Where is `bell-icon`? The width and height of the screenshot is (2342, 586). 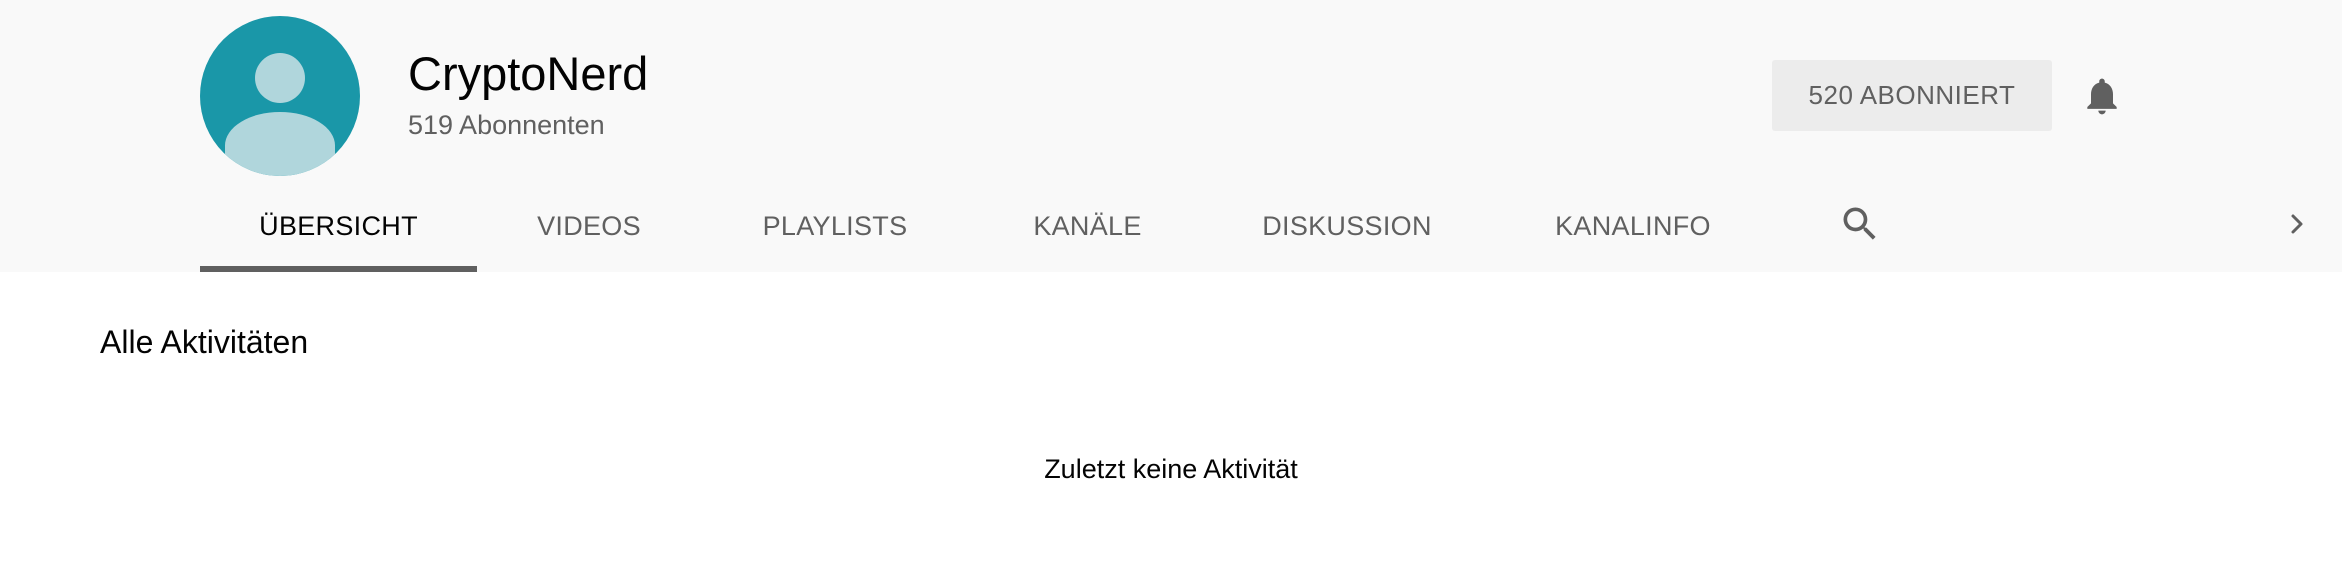
bell-icon is located at coordinates (2102, 96).